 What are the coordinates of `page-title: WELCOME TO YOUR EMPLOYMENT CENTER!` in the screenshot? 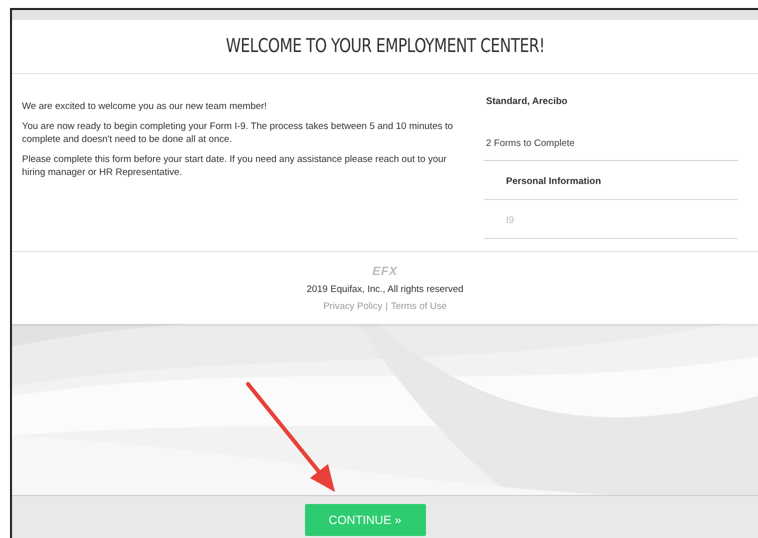 It's located at (385, 46).